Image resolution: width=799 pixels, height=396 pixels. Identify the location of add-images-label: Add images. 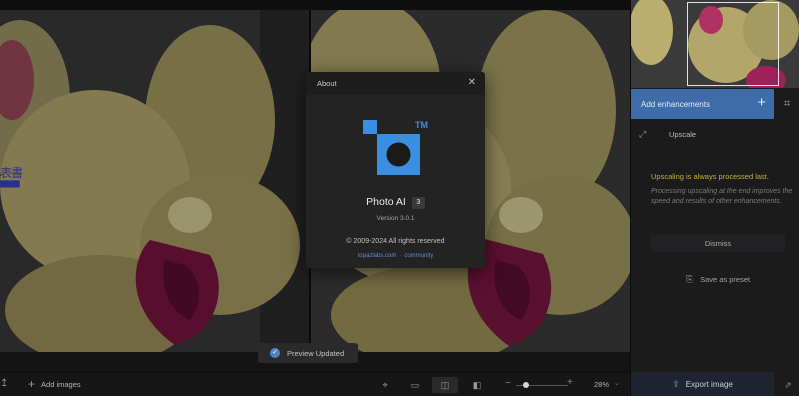
(61, 384).